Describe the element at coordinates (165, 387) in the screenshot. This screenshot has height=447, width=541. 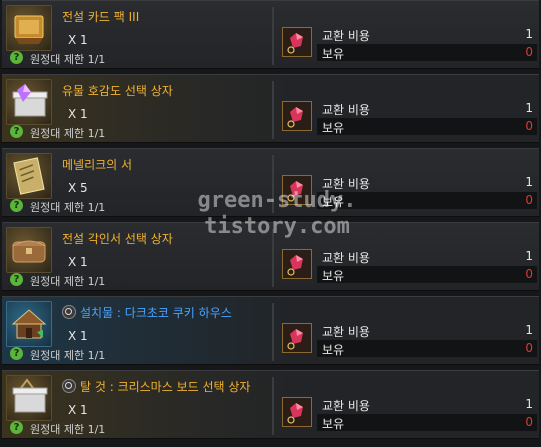
I see `item-name: 탈 것 : 크리스마스 보드 선택 상자` at that location.